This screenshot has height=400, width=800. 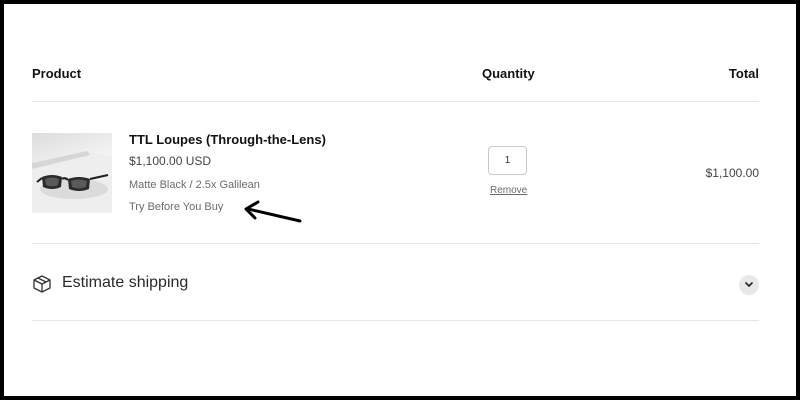 What do you see at coordinates (176, 207) in the screenshot?
I see `product-option: Try Before You Buy` at bounding box center [176, 207].